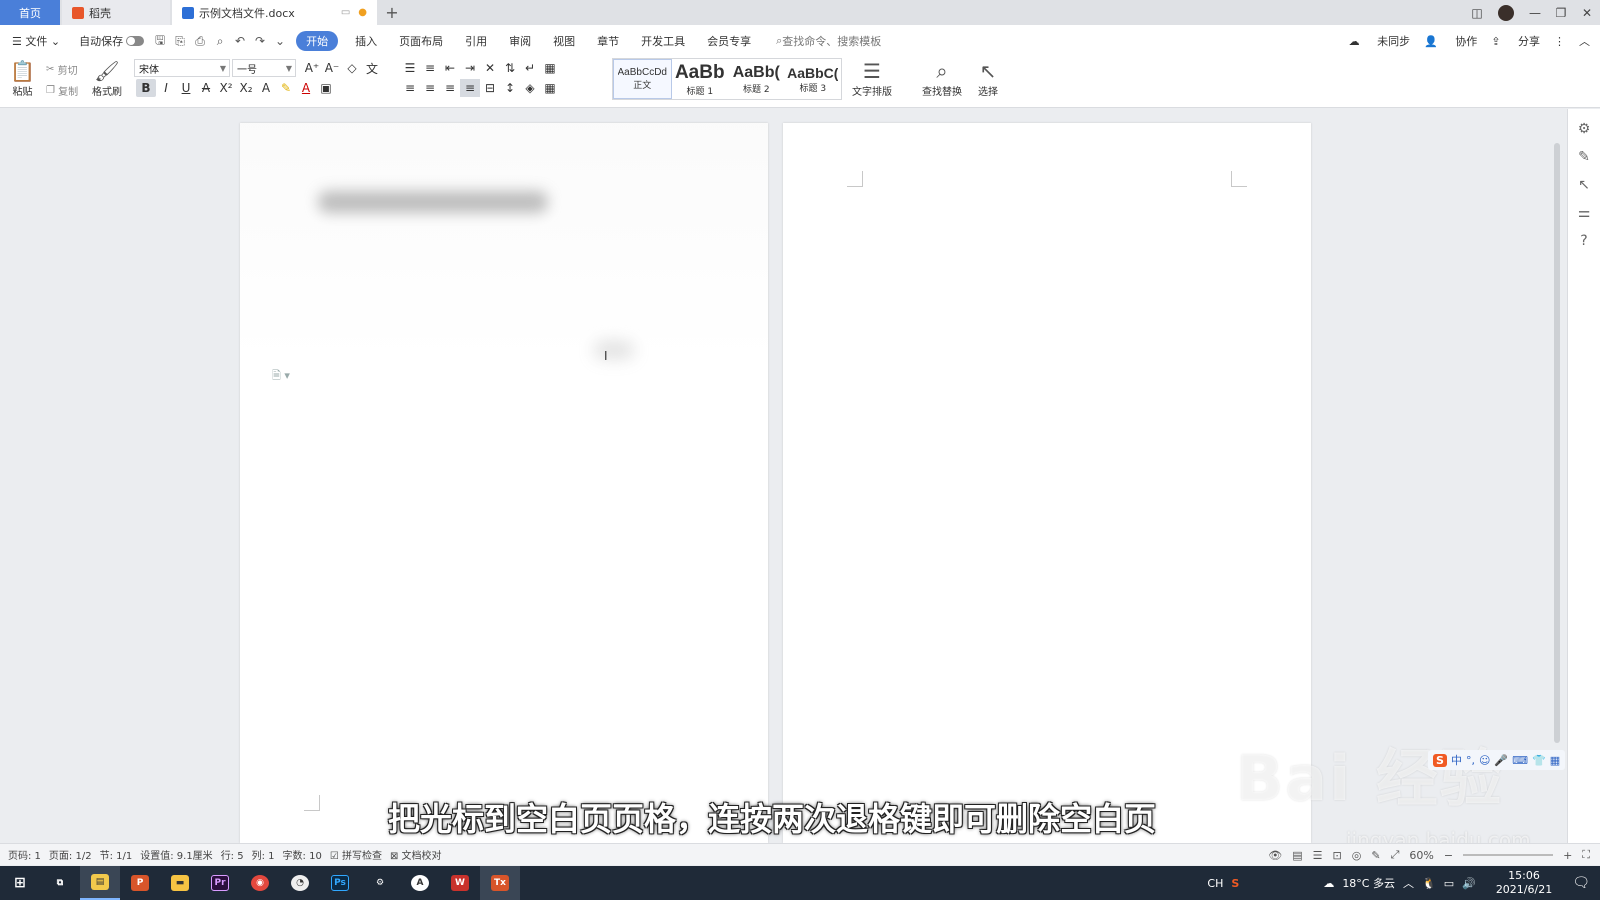 The image size is (1600, 900). Describe the element at coordinates (1587, 13) in the screenshot. I see `close-button: ✕` at that location.